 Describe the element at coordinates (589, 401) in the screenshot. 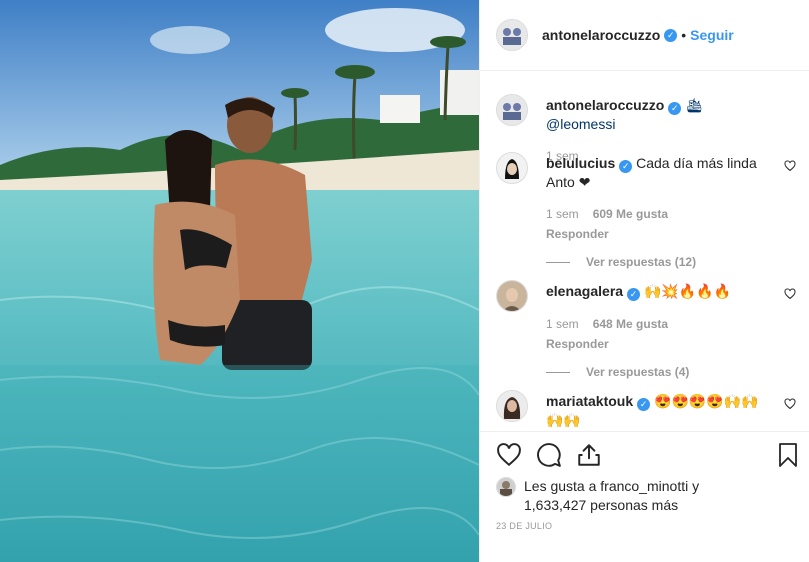

I see `comment-username: mariataktouk` at that location.